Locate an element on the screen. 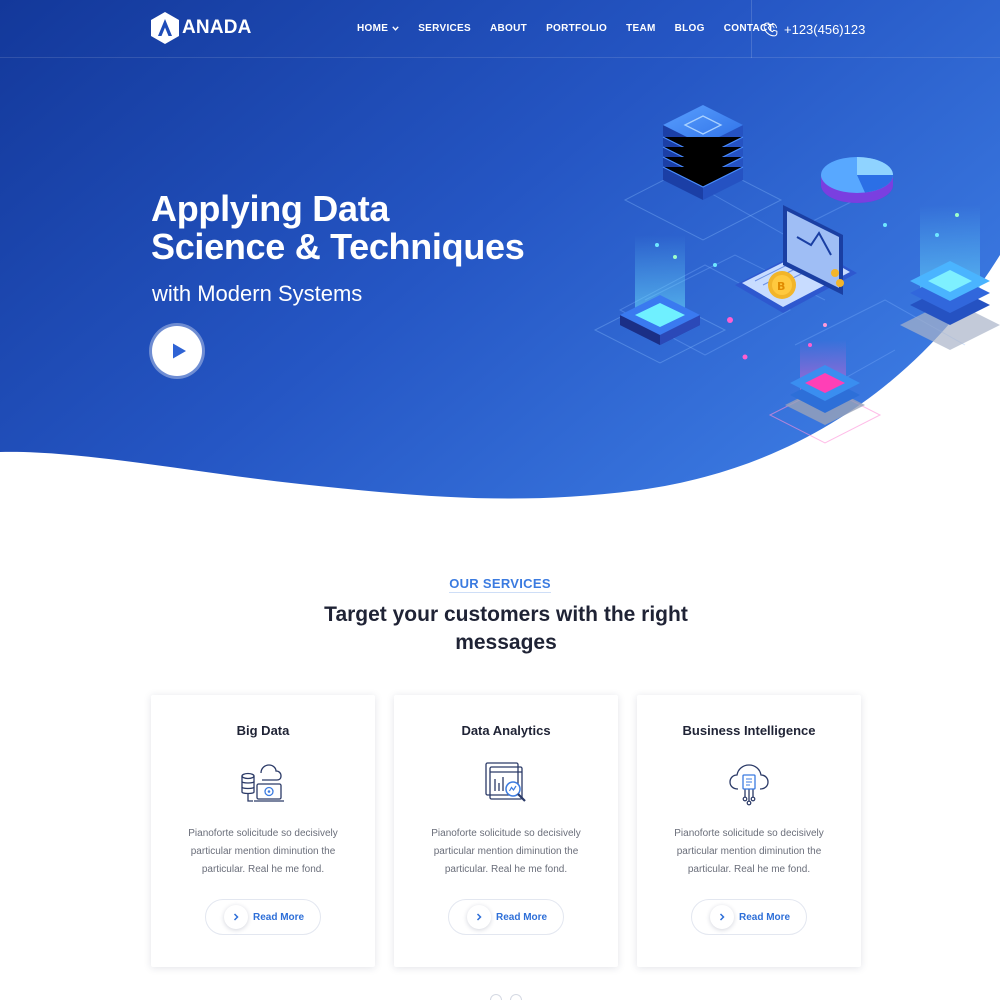 The width and height of the screenshot is (1000, 1000). brand-logo: ANADA is located at coordinates (201, 28).